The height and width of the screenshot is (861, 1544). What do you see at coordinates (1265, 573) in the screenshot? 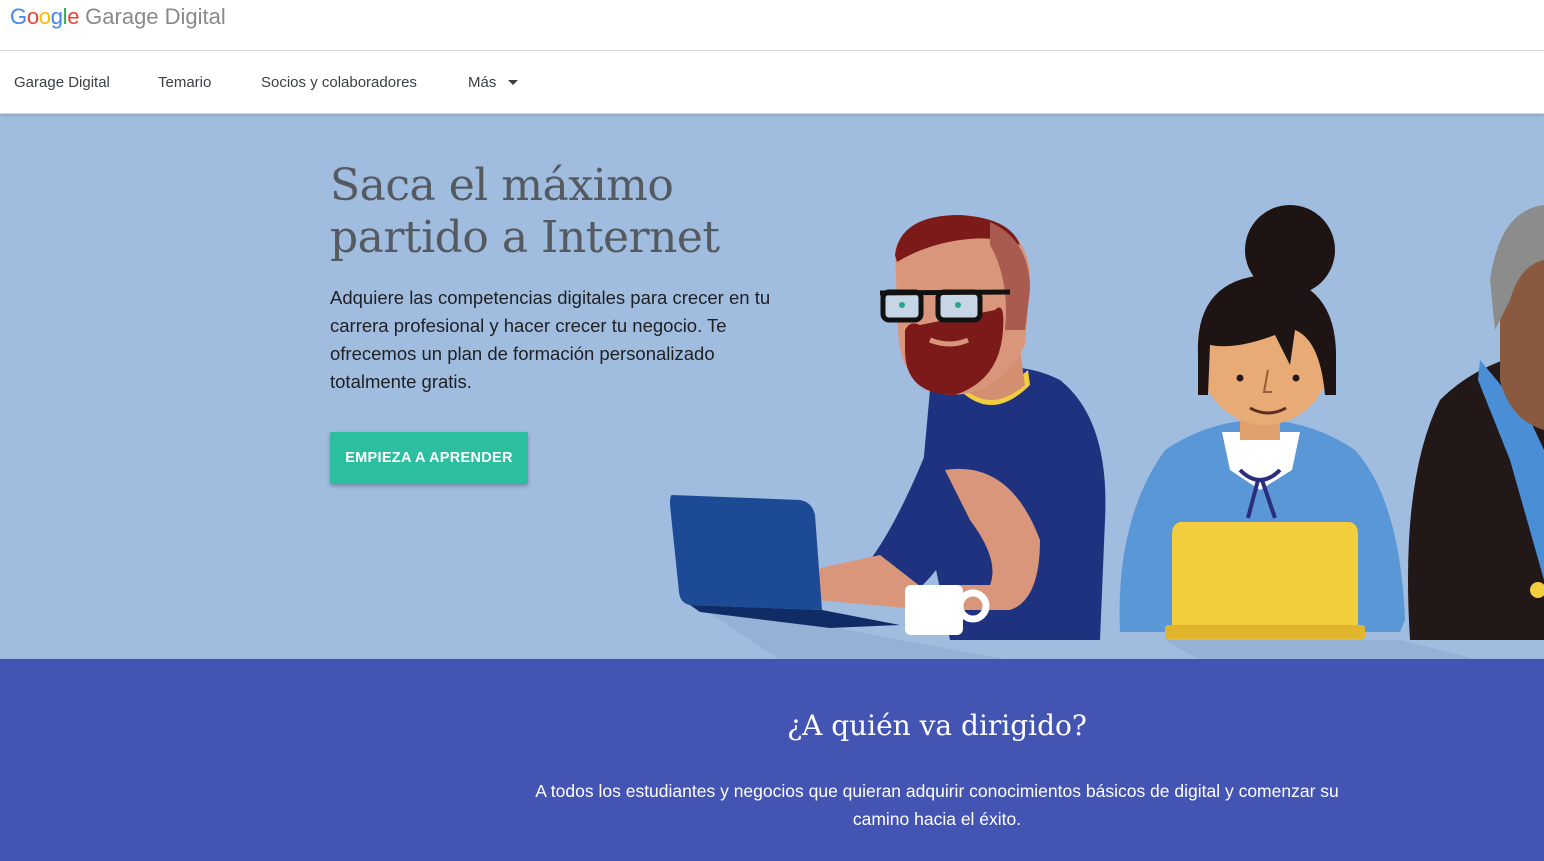
I see `yellow-laptop` at bounding box center [1265, 573].